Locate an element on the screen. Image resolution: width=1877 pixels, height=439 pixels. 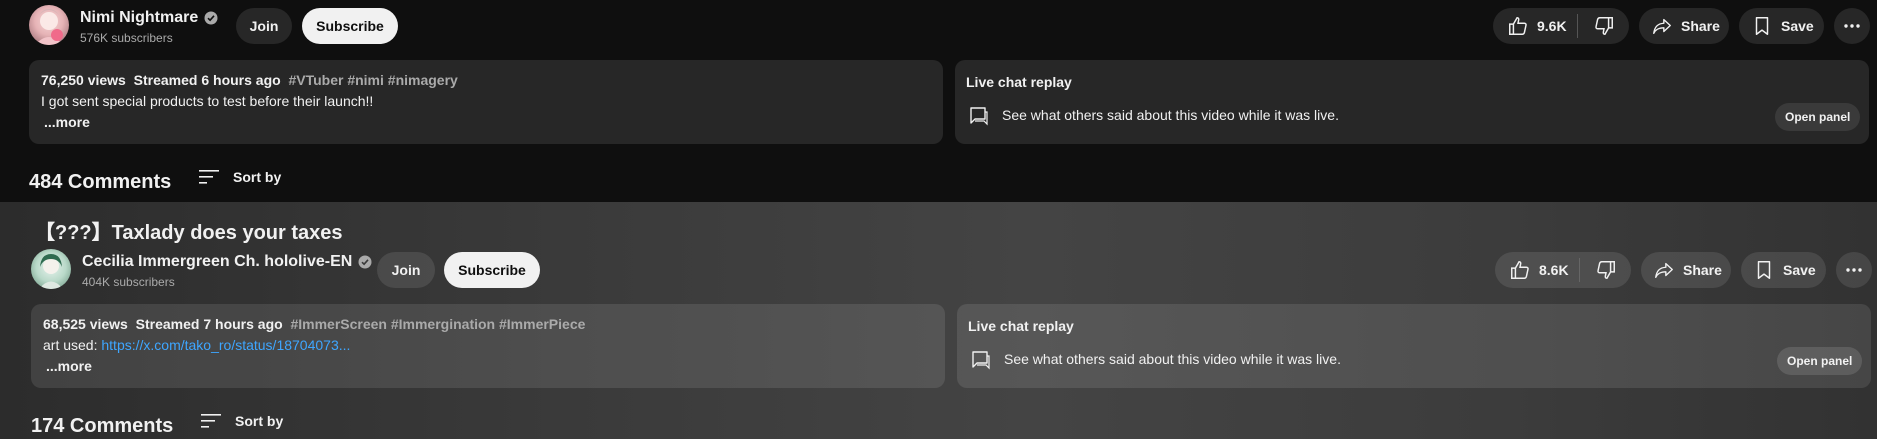
comments-count: 484 Comments is located at coordinates (100, 182).